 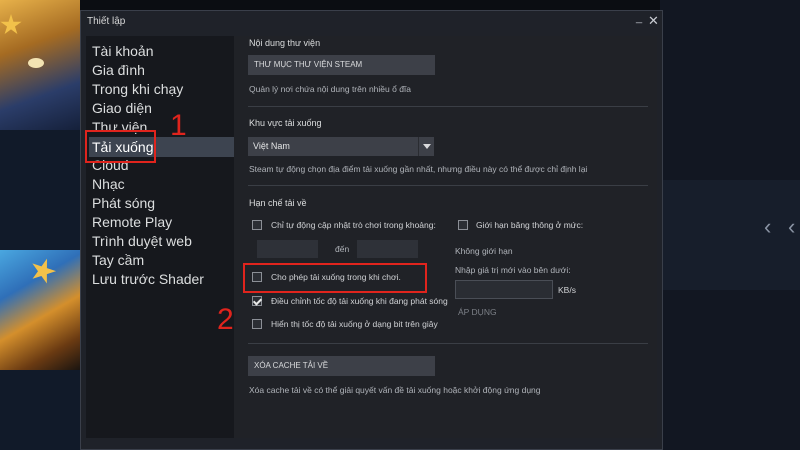 What do you see at coordinates (287, 249) in the screenshot?
I see `start-time-field` at bounding box center [287, 249].